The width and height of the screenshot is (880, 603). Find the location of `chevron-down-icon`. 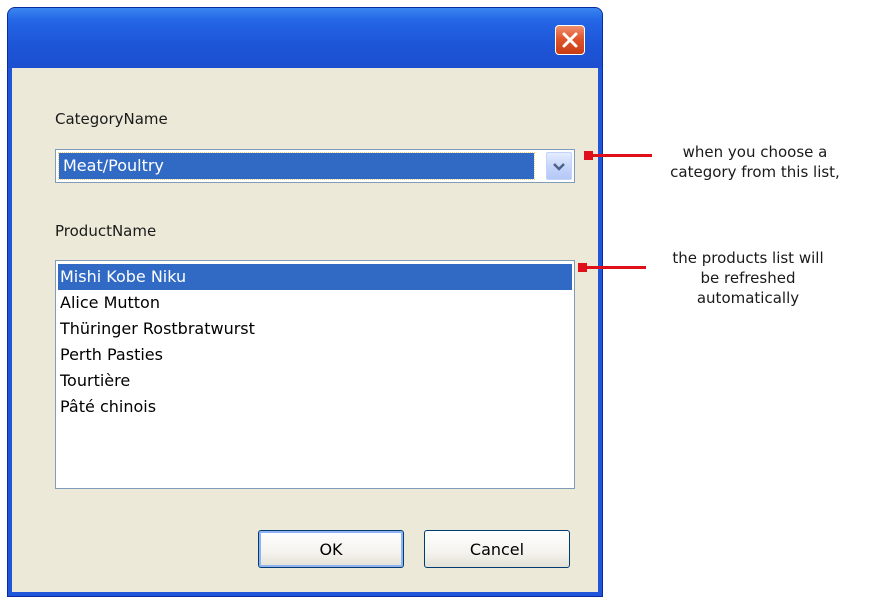

chevron-down-icon is located at coordinates (559, 167).